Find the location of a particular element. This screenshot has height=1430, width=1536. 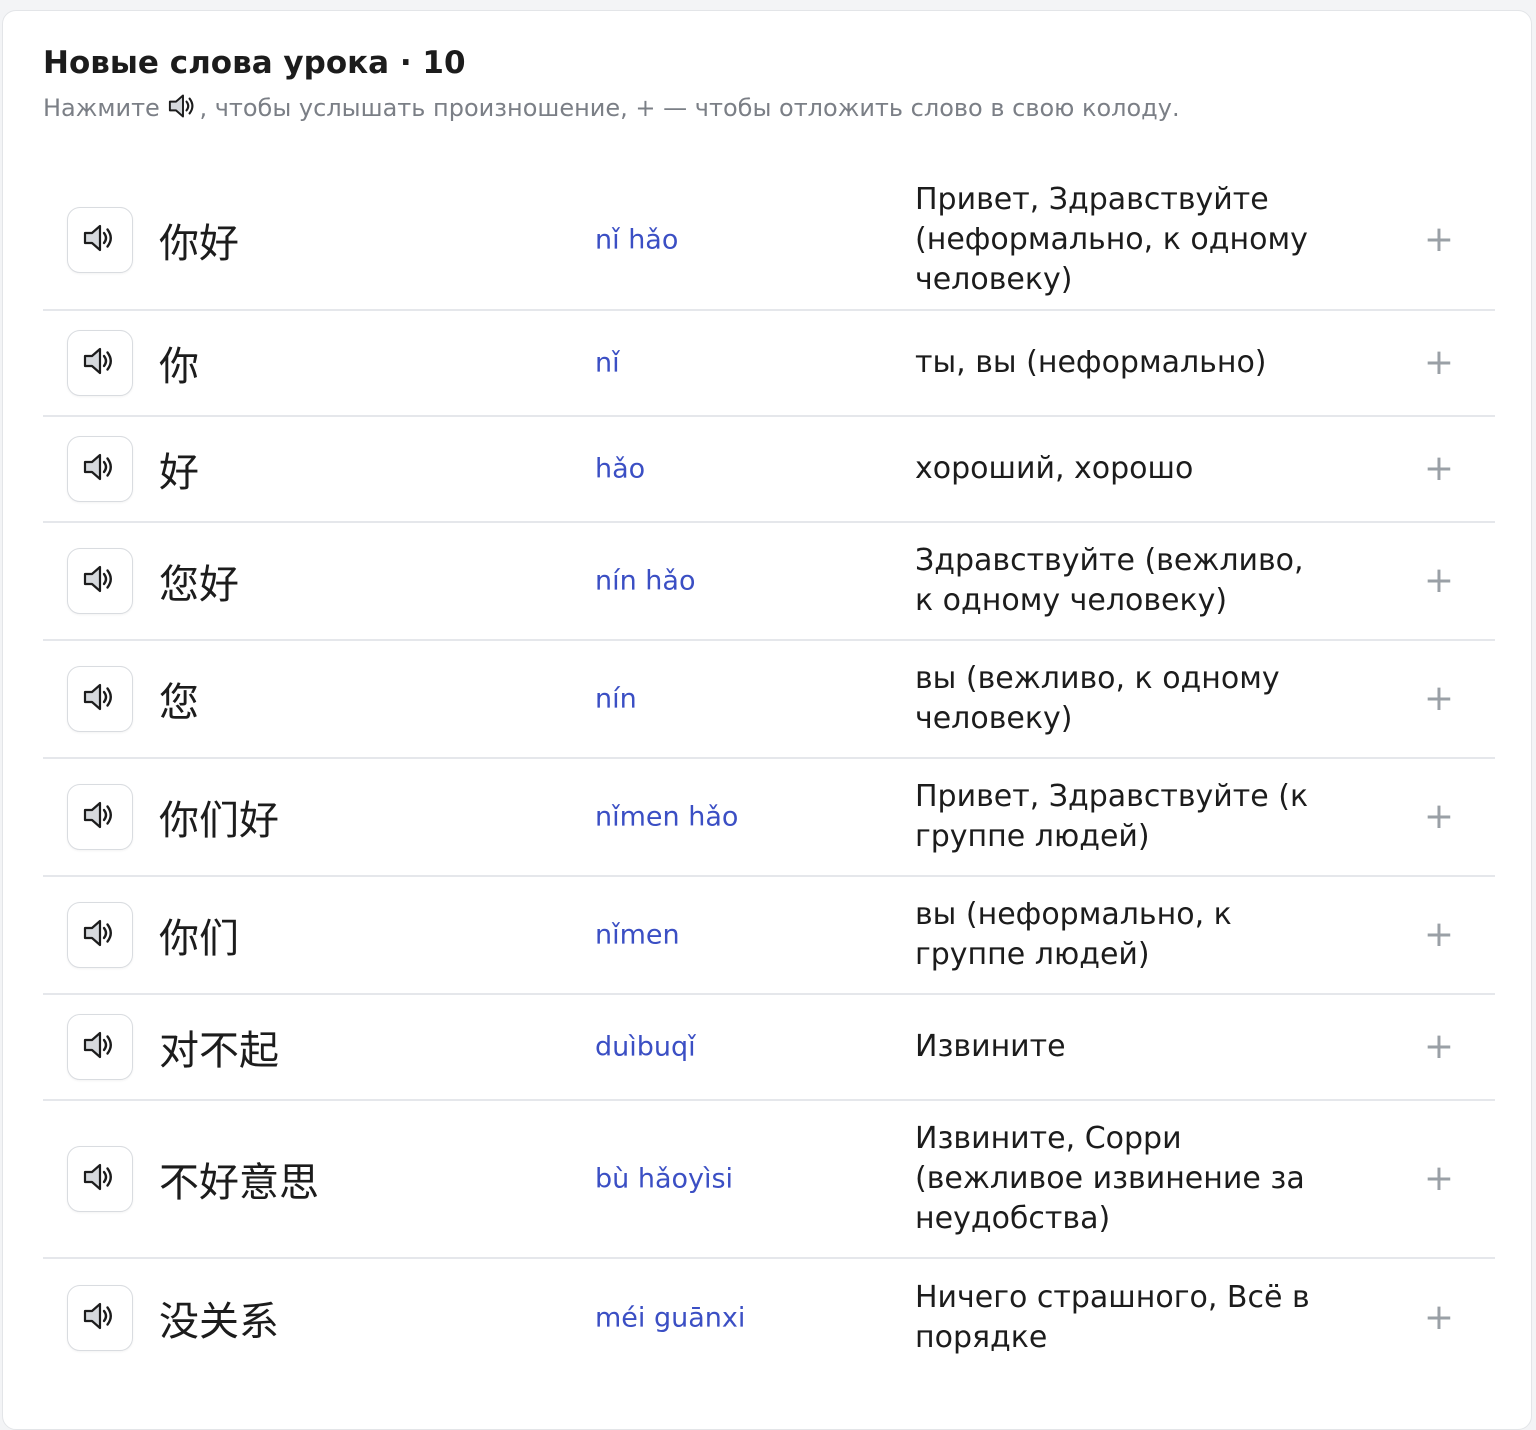

word-hanzi: 好 is located at coordinates (179, 473).